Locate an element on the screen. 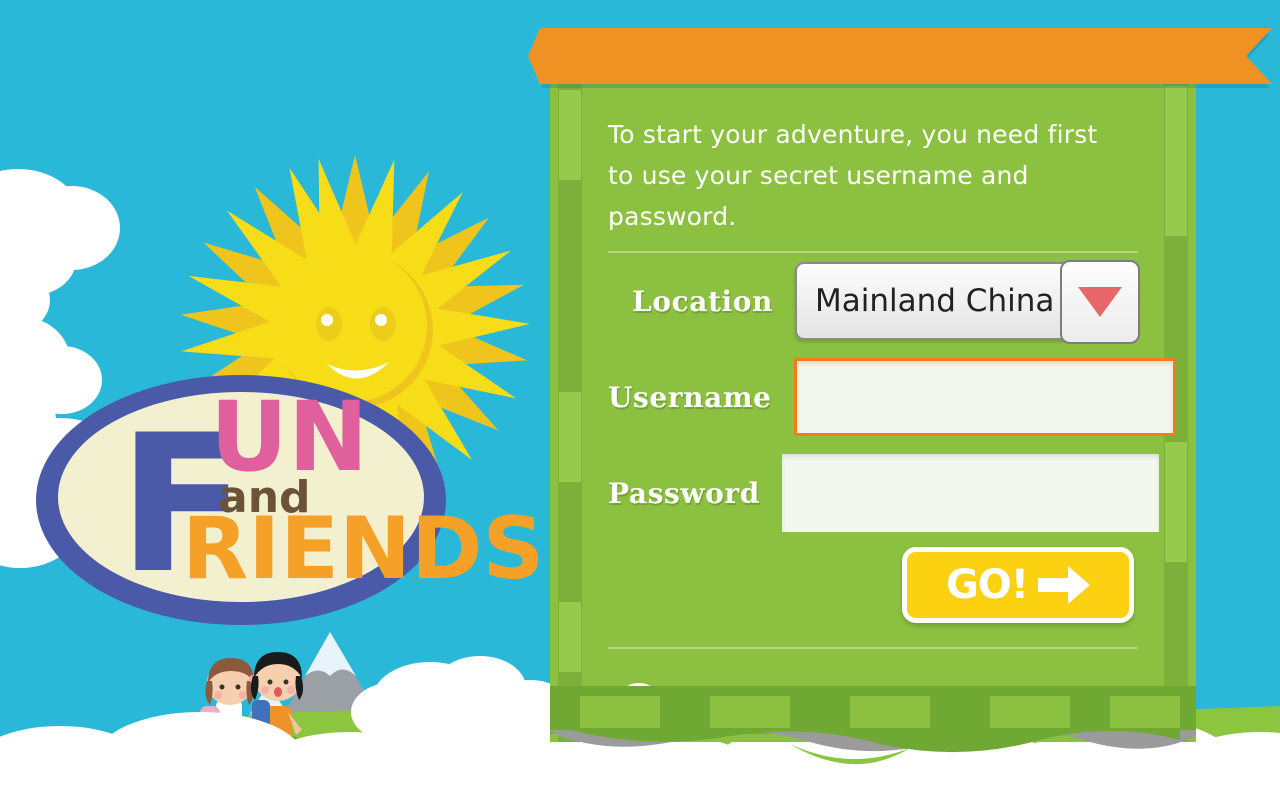  arrow-right-icon is located at coordinates (1064, 585).